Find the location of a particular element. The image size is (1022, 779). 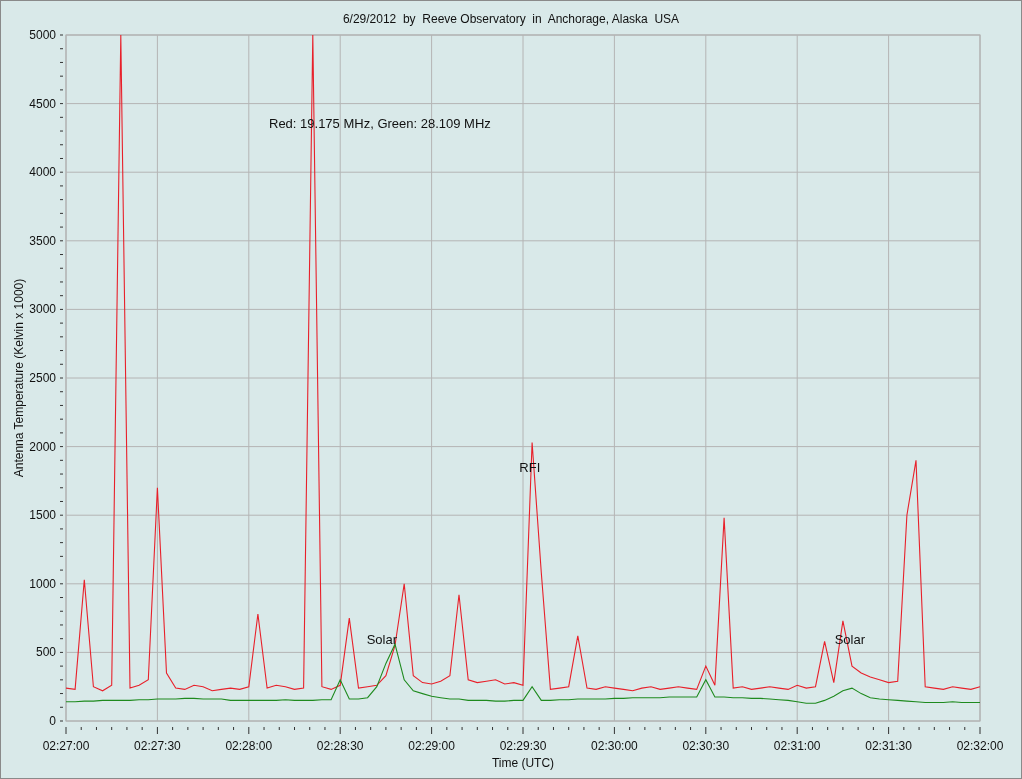

axis-tick-label: 02:30:30 is located at coordinates (706, 746).